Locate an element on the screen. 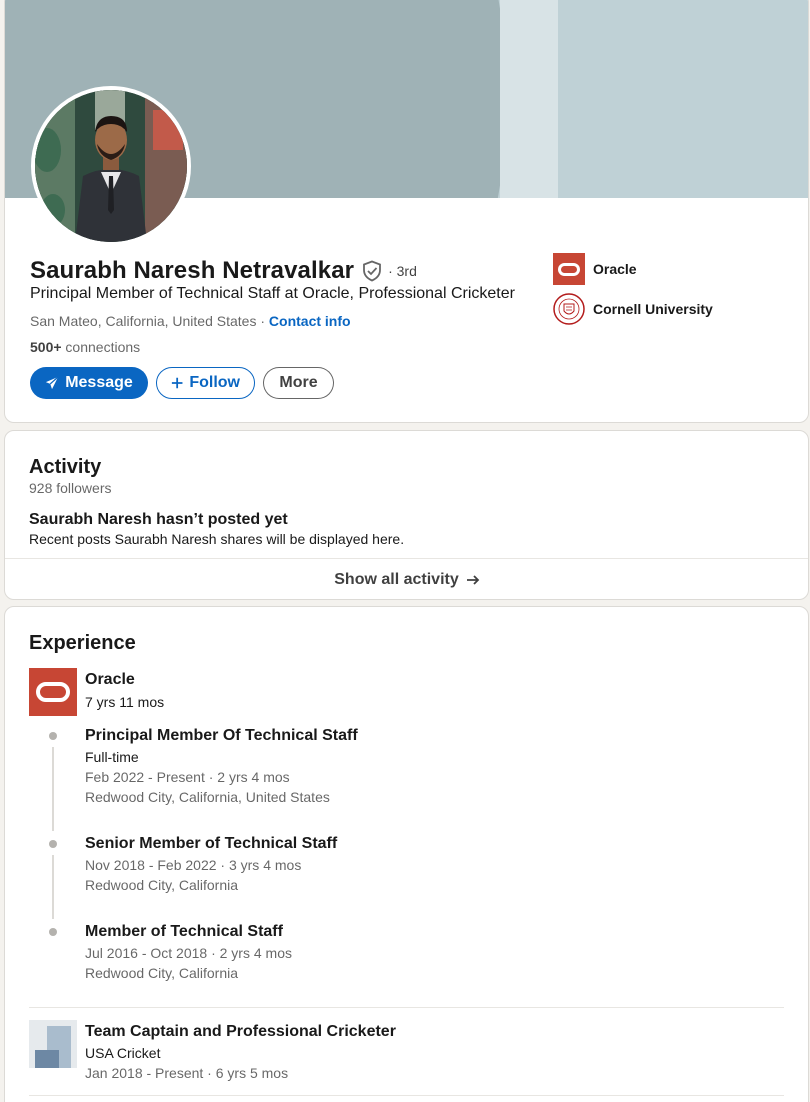 The width and height of the screenshot is (810, 1102). plus-icon is located at coordinates (177, 383).